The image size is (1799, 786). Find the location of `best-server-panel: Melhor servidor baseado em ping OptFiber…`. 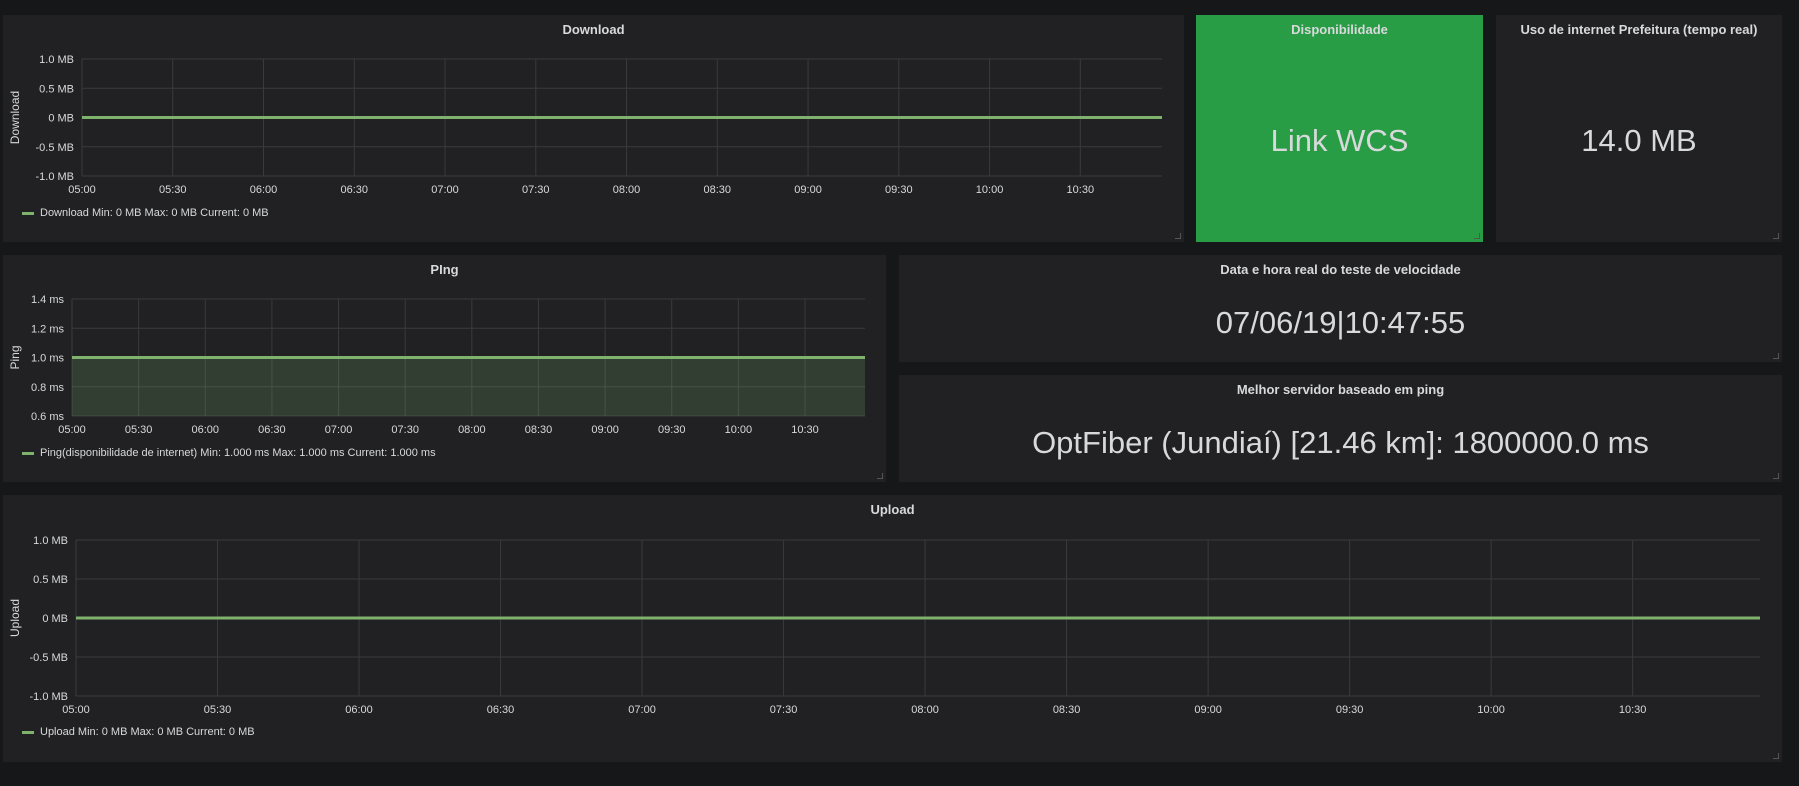

best-server-panel: Melhor servidor baseado em ping OptFiber… is located at coordinates (1340, 428).